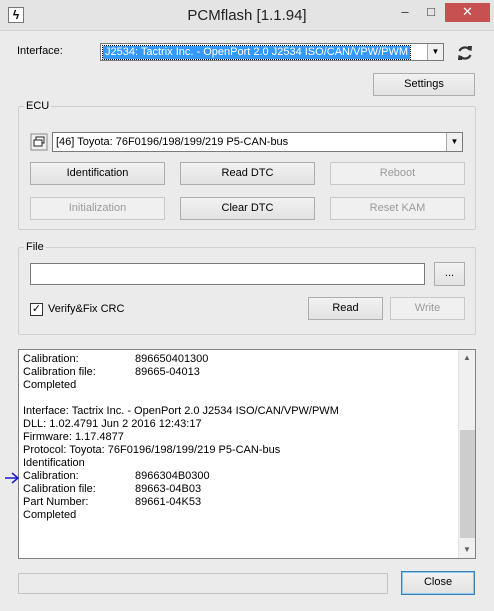 The image size is (494, 611). Describe the element at coordinates (467, 12) in the screenshot. I see `close-window-button: ✕` at that location.